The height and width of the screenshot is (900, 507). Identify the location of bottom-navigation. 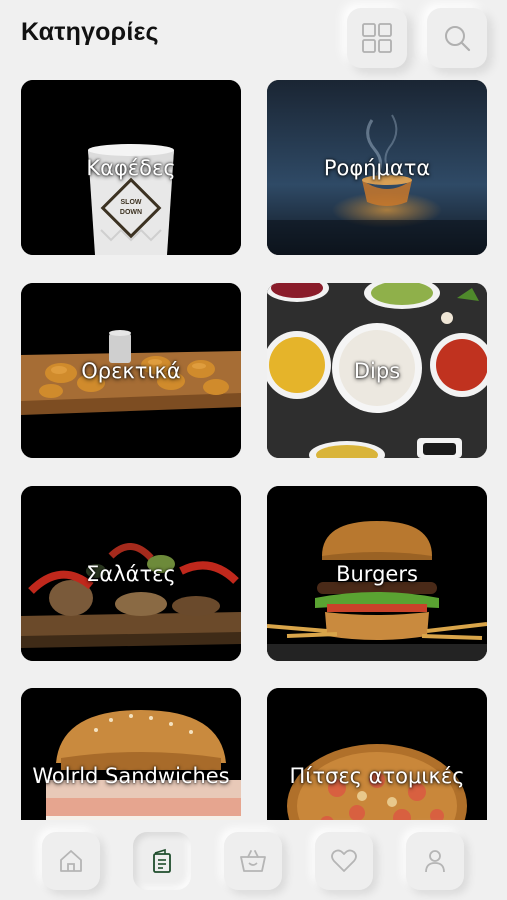
(253, 860).